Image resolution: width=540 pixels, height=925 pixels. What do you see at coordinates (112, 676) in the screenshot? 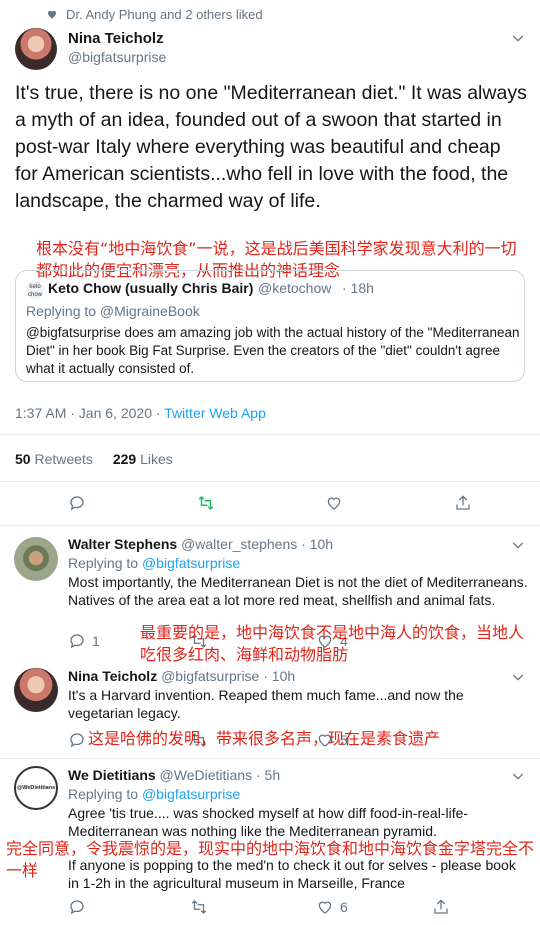
I see `reply-author-name: Nina Teicholz` at bounding box center [112, 676].